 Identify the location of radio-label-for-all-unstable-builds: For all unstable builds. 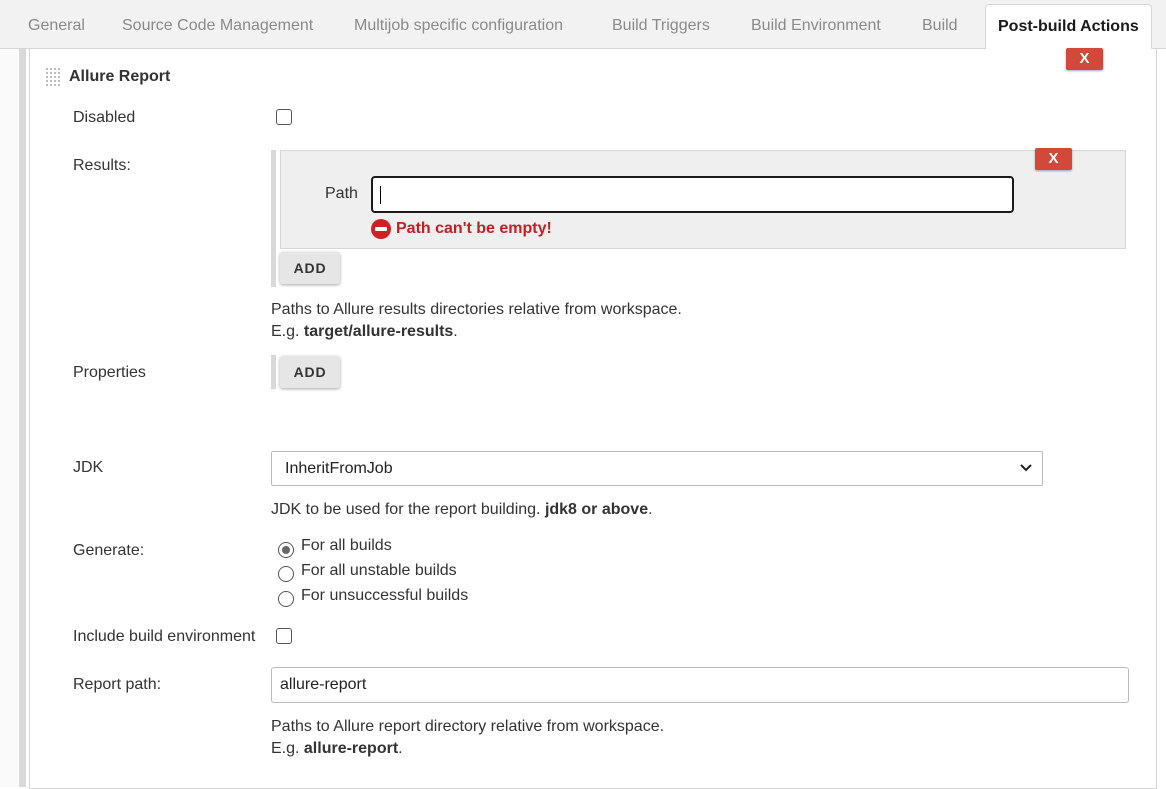
(379, 570).